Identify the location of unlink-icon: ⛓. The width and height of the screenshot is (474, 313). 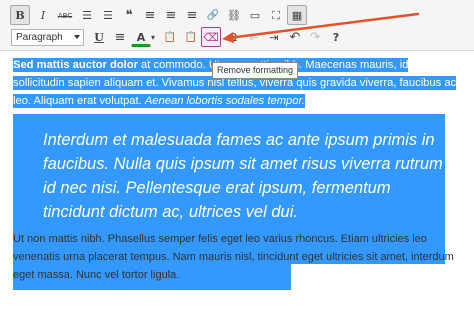
(234, 15).